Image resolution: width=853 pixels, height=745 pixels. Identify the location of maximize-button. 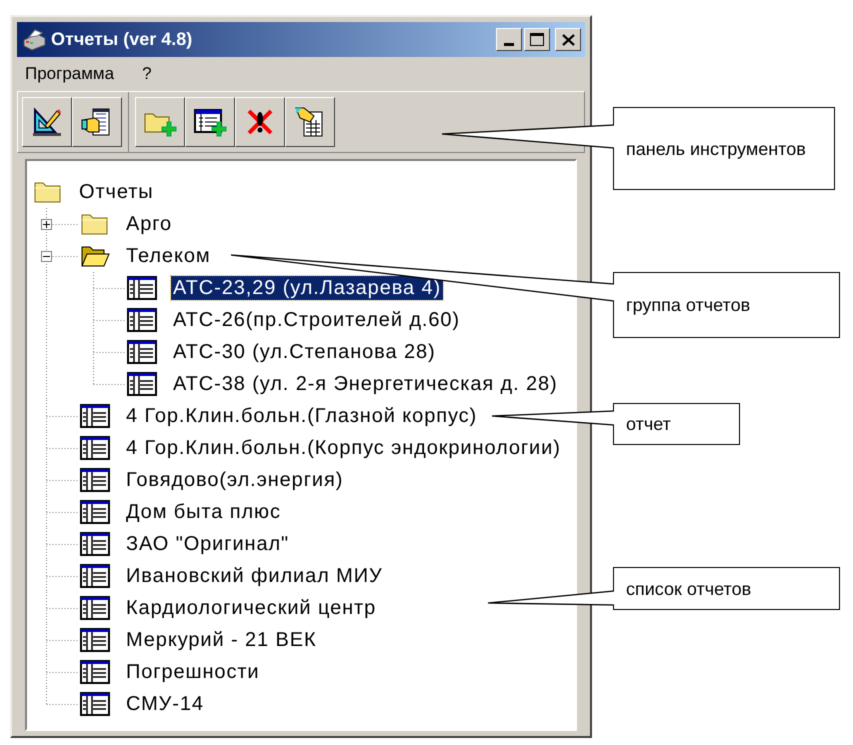
(537, 39).